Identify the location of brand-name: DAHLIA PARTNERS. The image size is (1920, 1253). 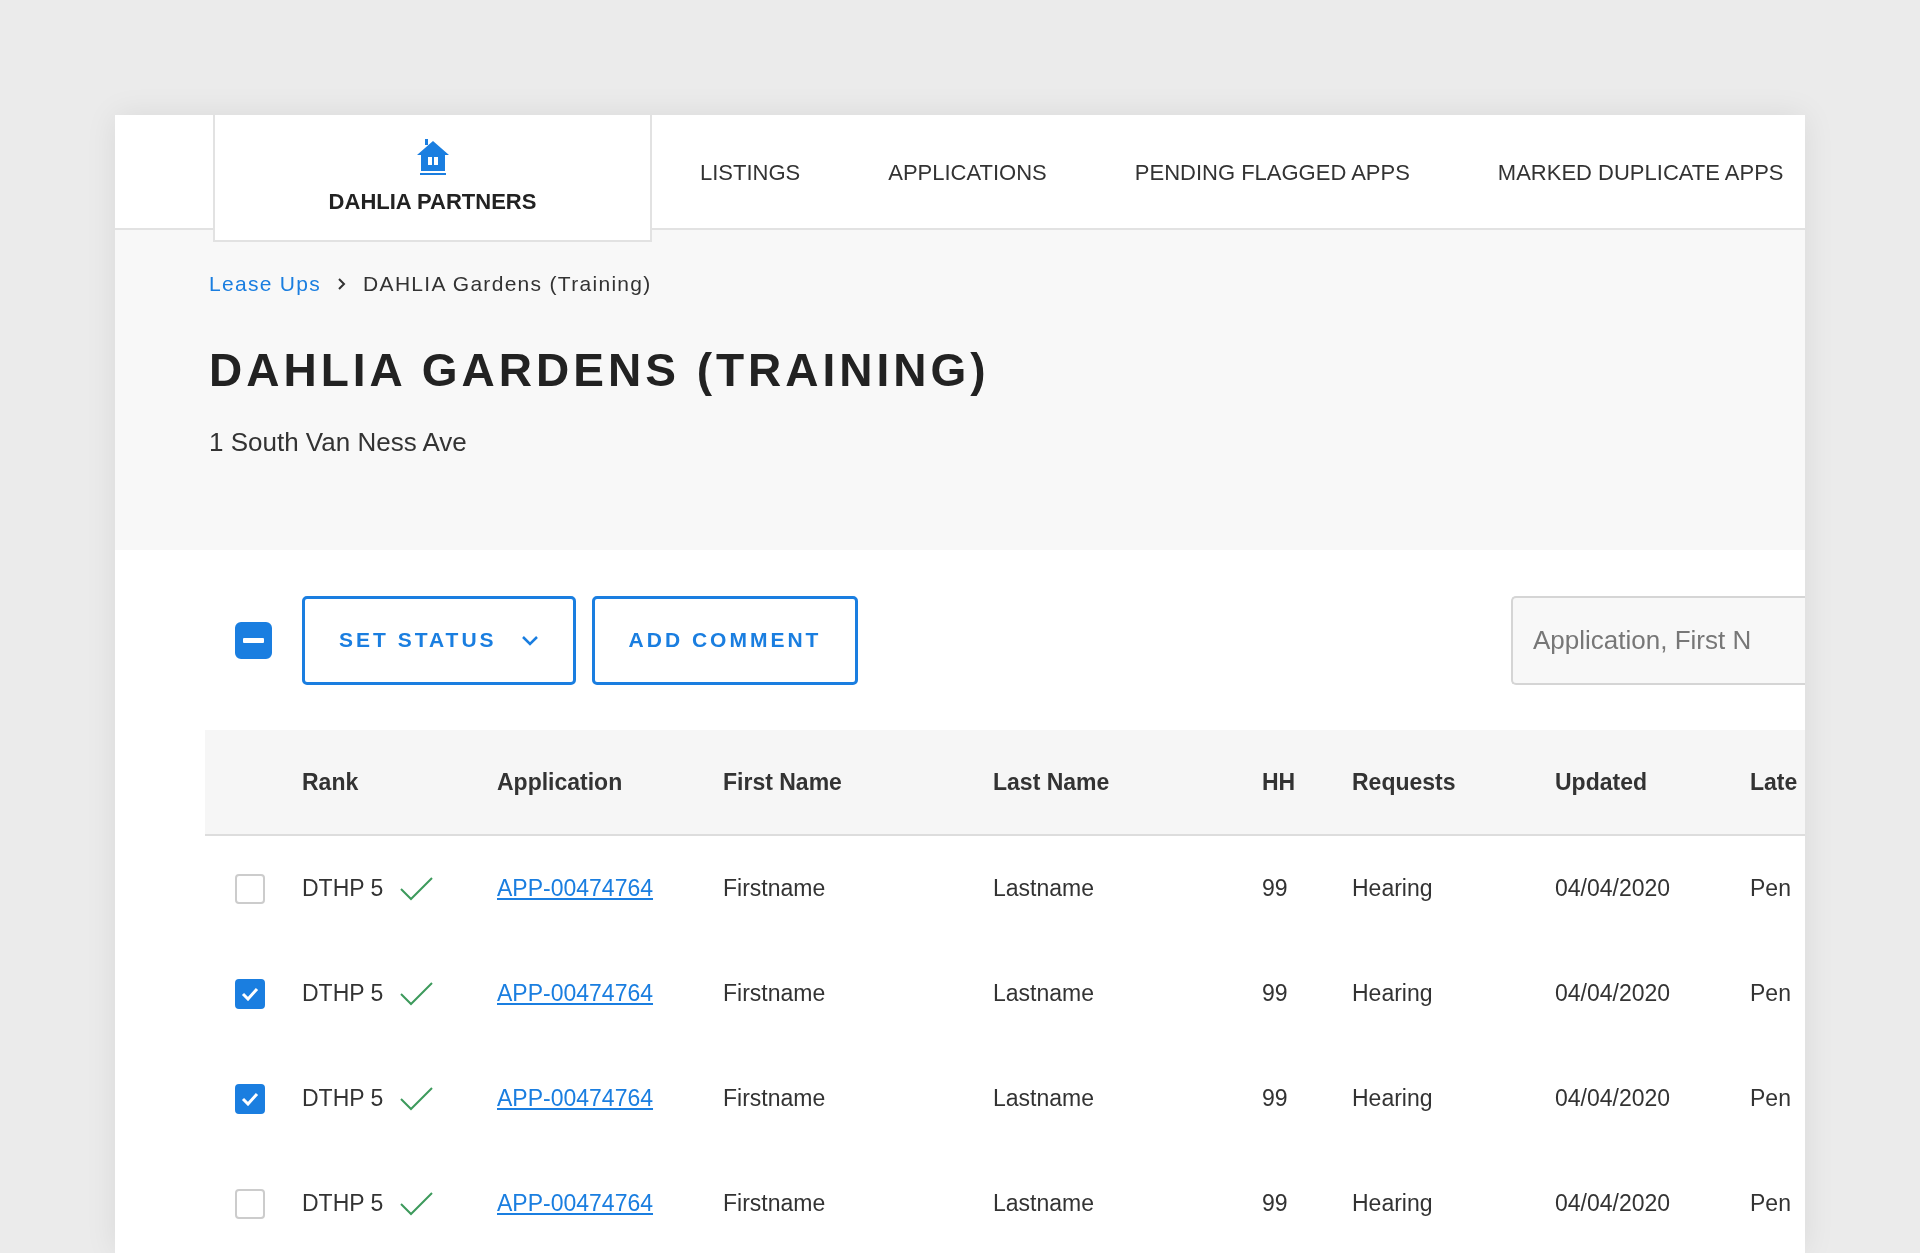
(432, 202).